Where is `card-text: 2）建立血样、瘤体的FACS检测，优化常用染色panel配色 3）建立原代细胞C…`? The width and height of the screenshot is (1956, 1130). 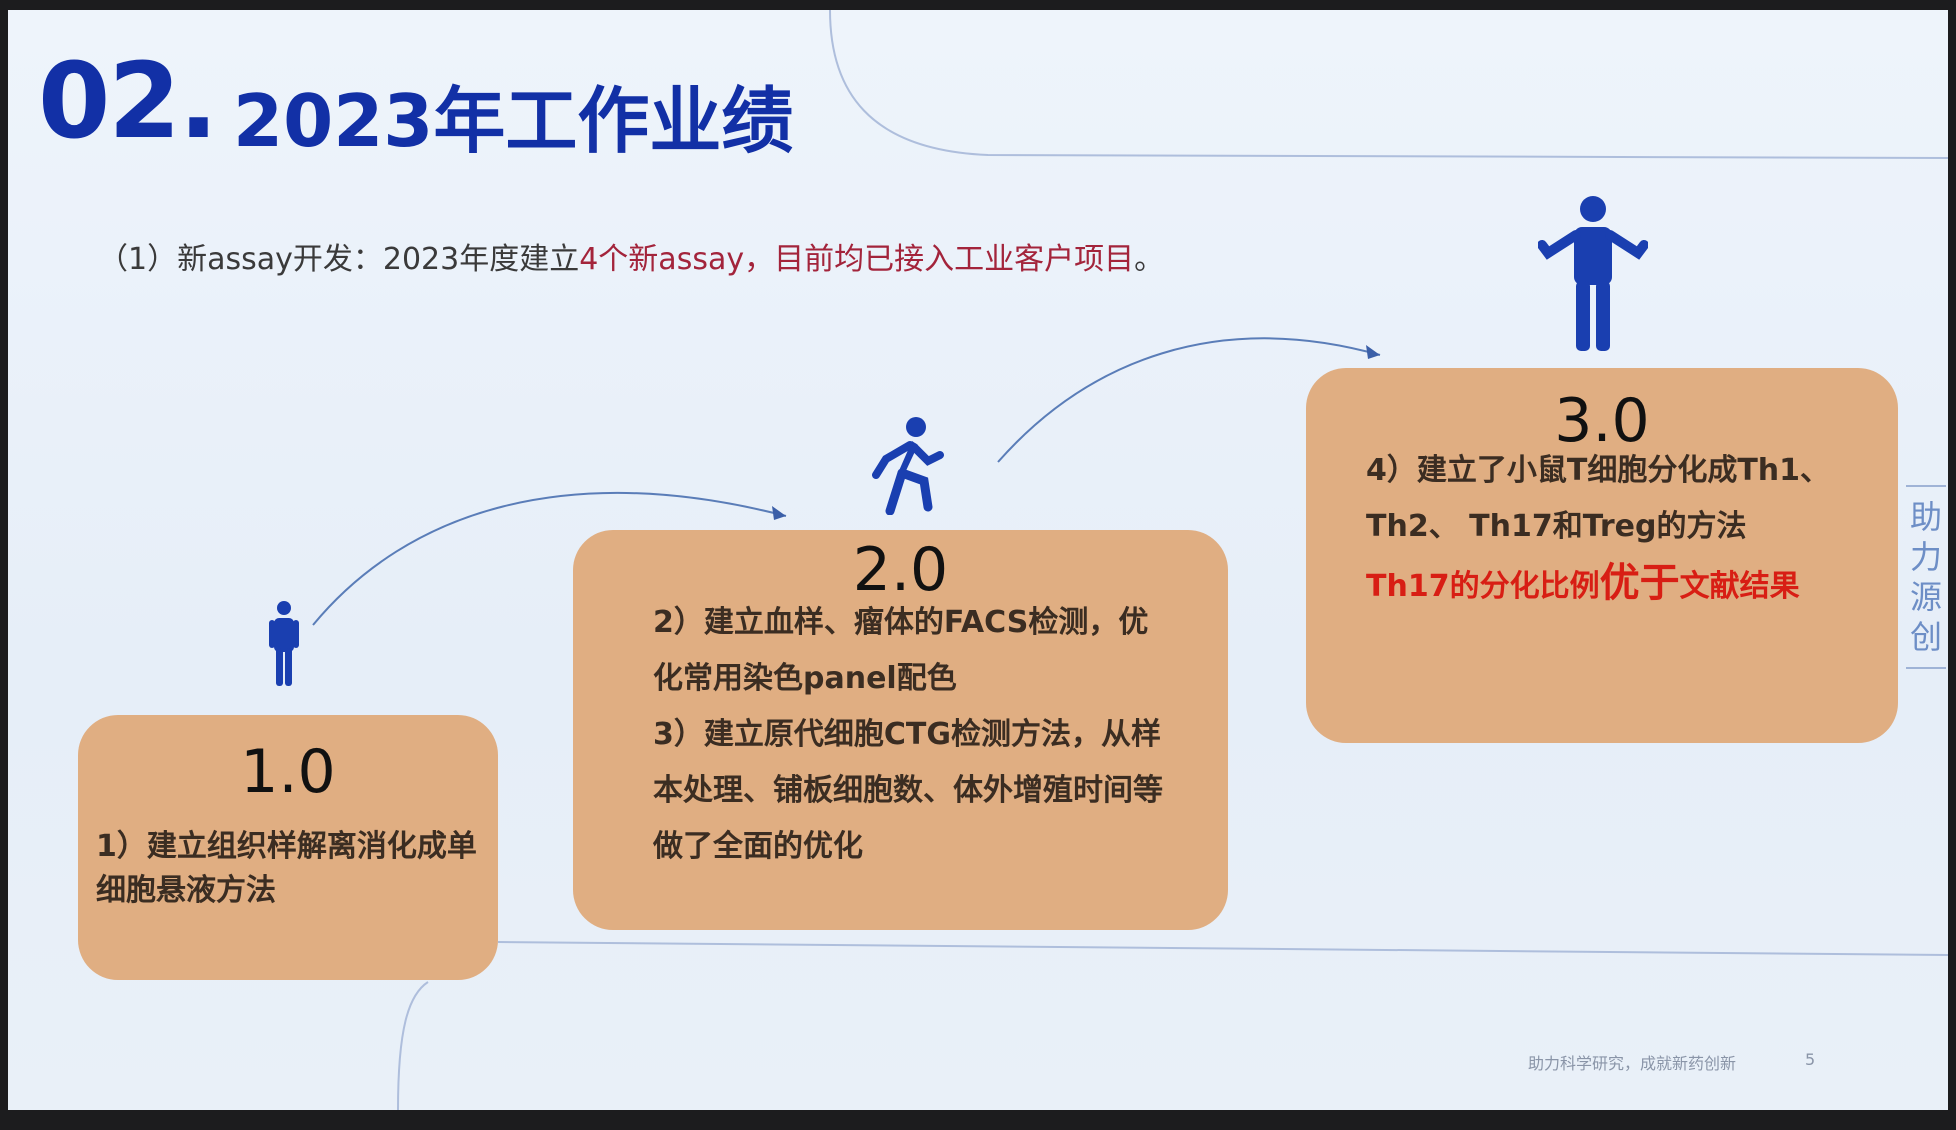 card-text: 2）建立血样、瘤体的FACS检测，优化常用染色panel配色 3）建立原代细胞C… is located at coordinates (913, 735).